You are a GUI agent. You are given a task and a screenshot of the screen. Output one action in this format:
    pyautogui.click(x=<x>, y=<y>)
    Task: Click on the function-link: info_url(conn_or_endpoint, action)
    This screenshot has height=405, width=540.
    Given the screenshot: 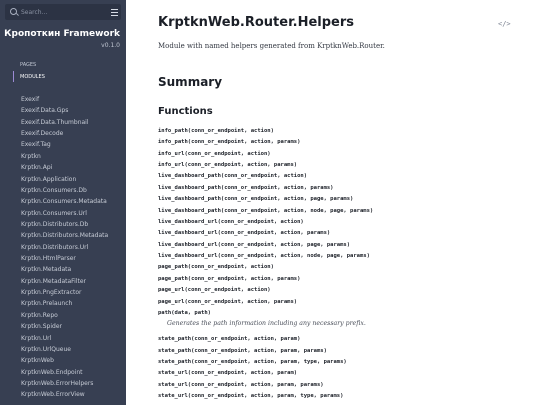 What is the action you would take?
    pyautogui.click(x=214, y=154)
    